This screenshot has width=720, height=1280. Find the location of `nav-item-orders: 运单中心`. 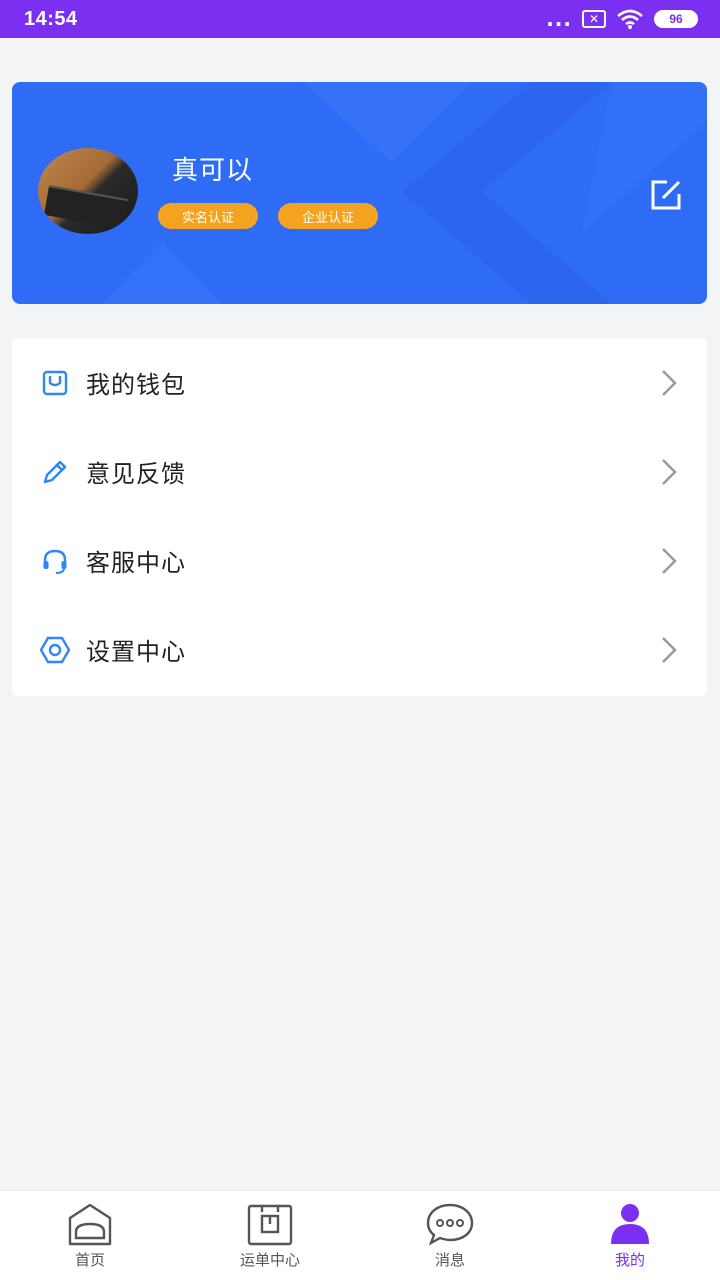

nav-item-orders: 运单中心 is located at coordinates (270, 1235).